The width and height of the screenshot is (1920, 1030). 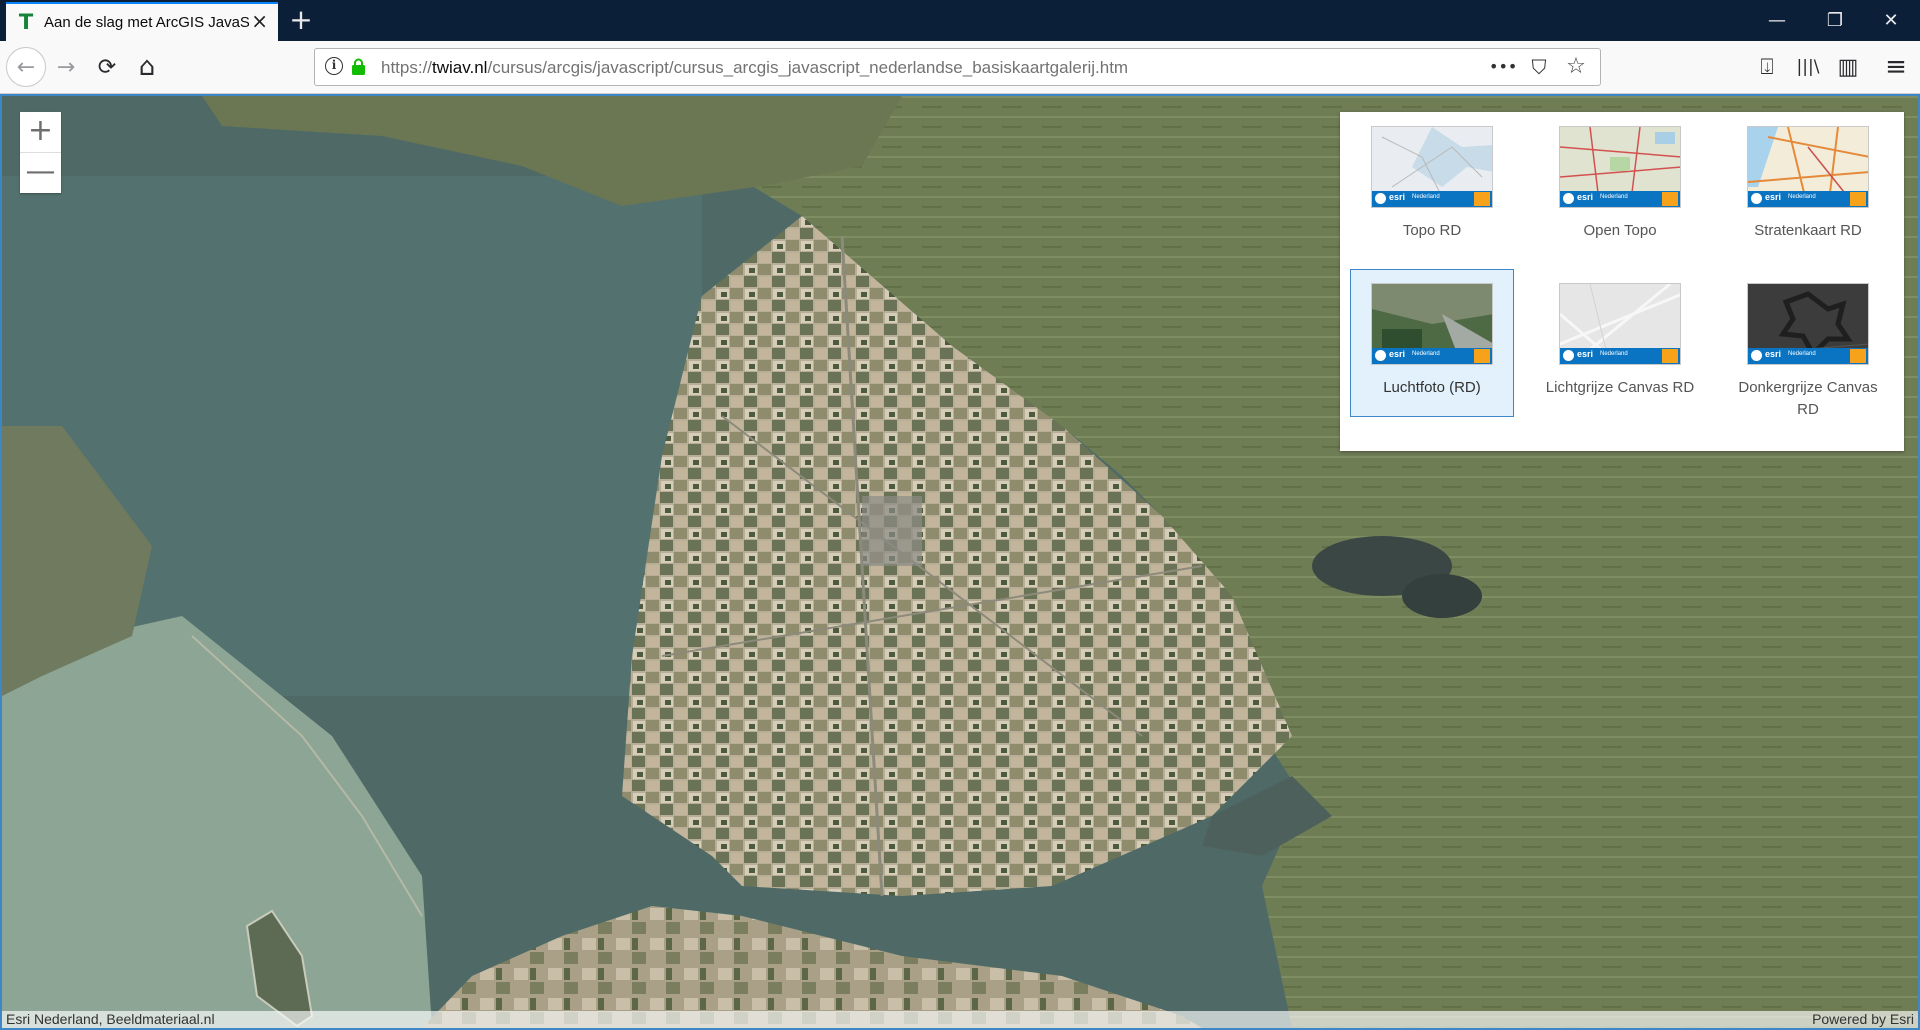 I want to click on basemap-label: Stratenkaart RD, so click(x=1808, y=230).